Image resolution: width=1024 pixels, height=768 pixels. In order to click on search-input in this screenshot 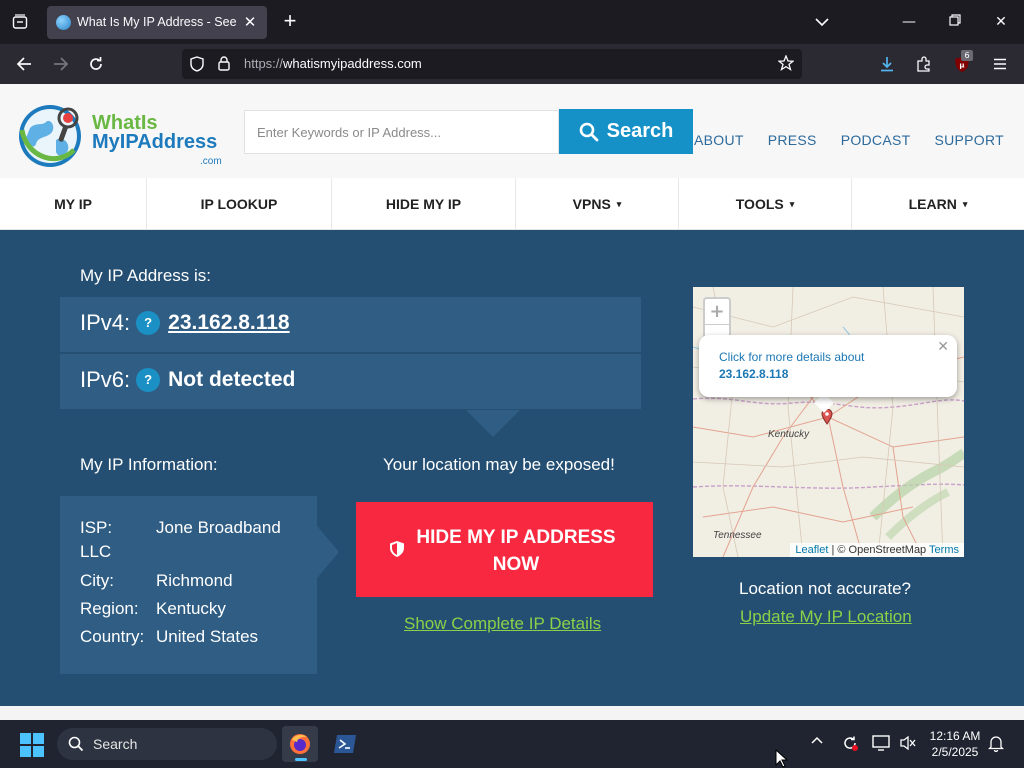, I will do `click(401, 132)`.